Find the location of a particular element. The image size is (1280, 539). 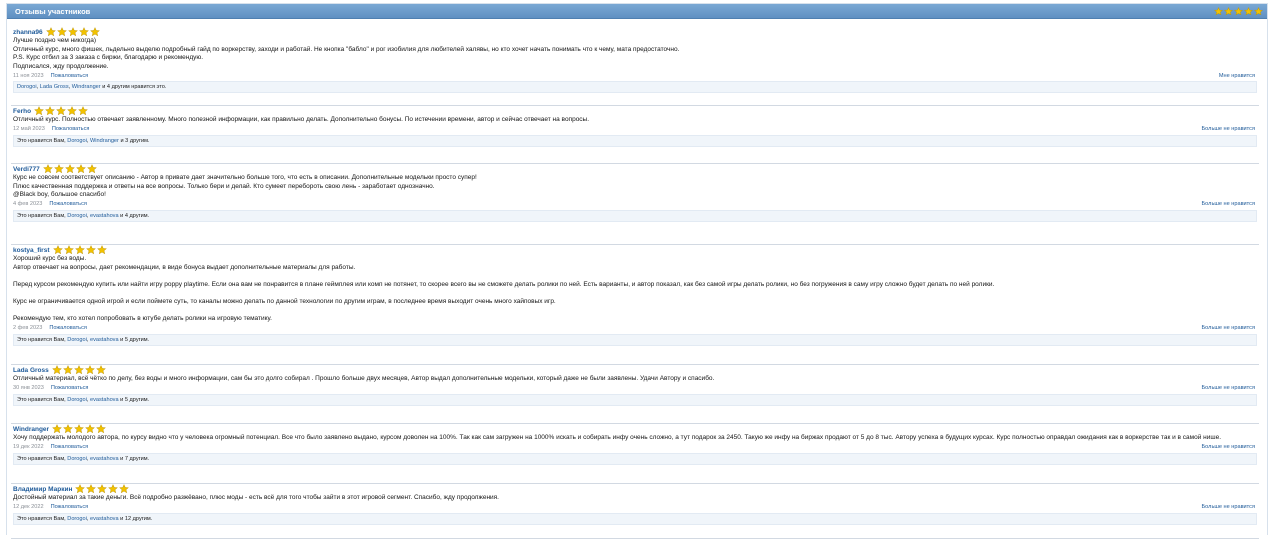

review-author-link: Lada Gross is located at coordinates (31, 370).